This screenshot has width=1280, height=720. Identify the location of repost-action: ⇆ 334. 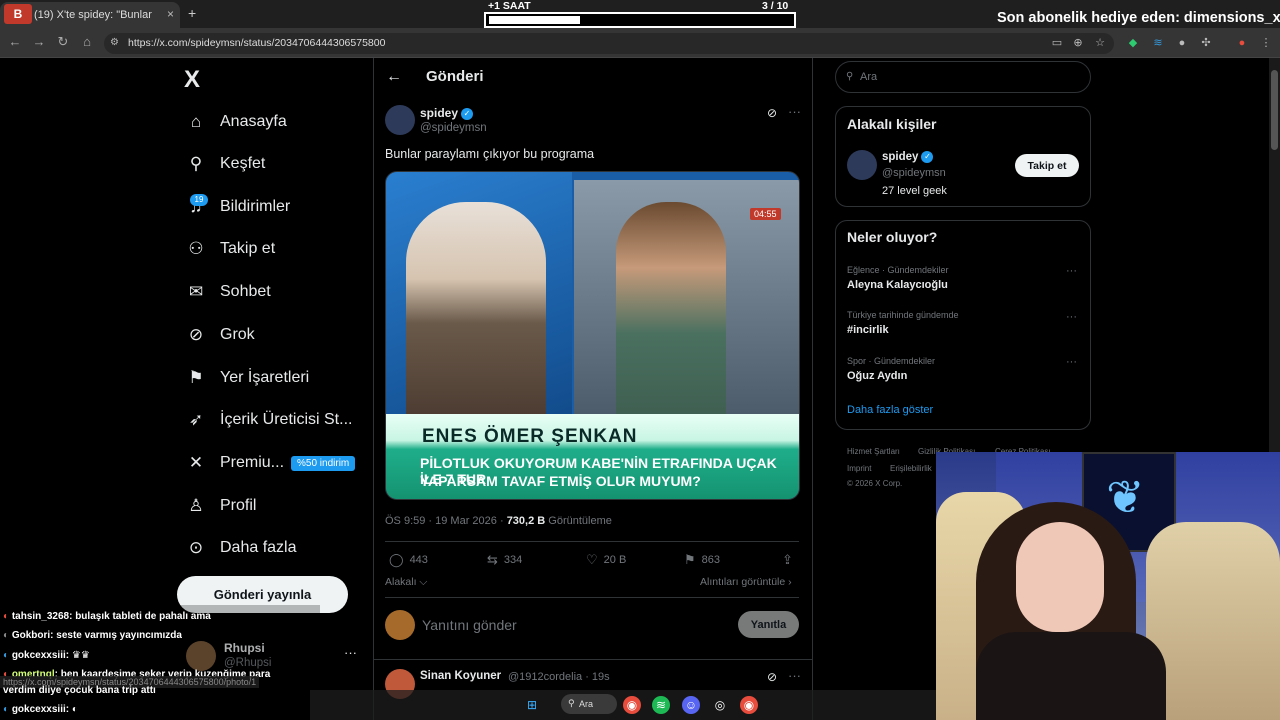
(504, 560).